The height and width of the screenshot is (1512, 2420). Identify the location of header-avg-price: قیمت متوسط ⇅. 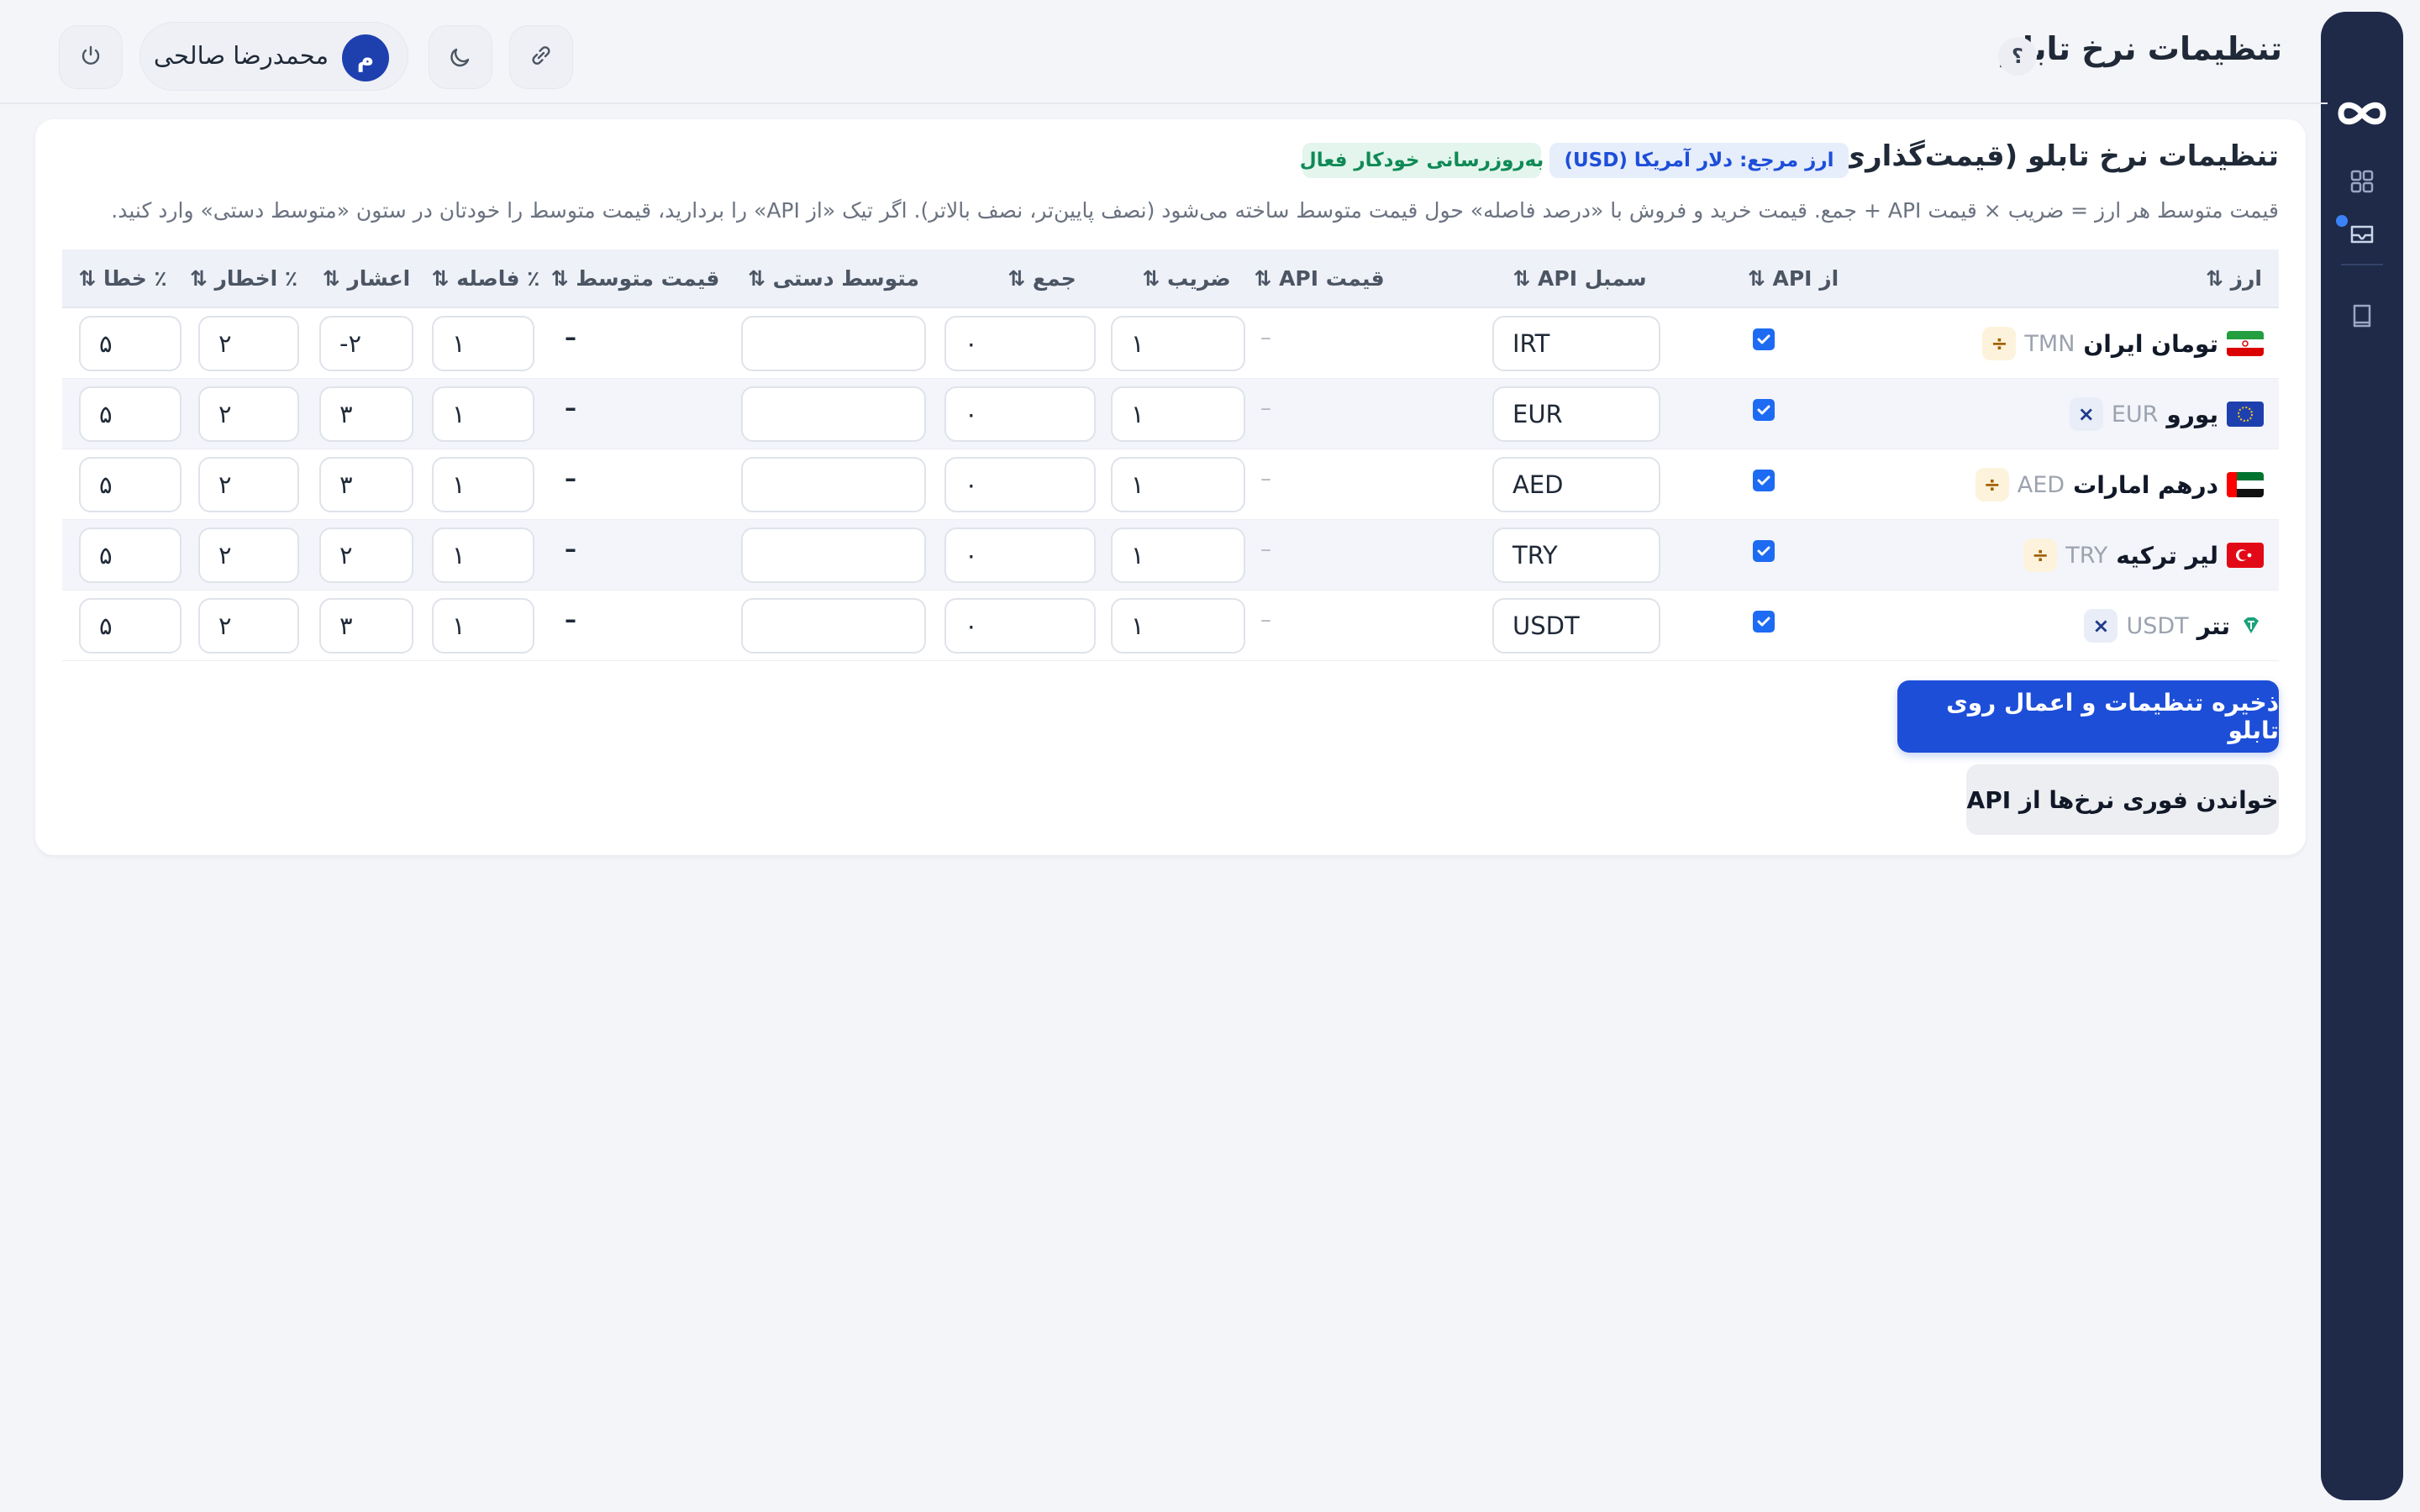
(635, 278).